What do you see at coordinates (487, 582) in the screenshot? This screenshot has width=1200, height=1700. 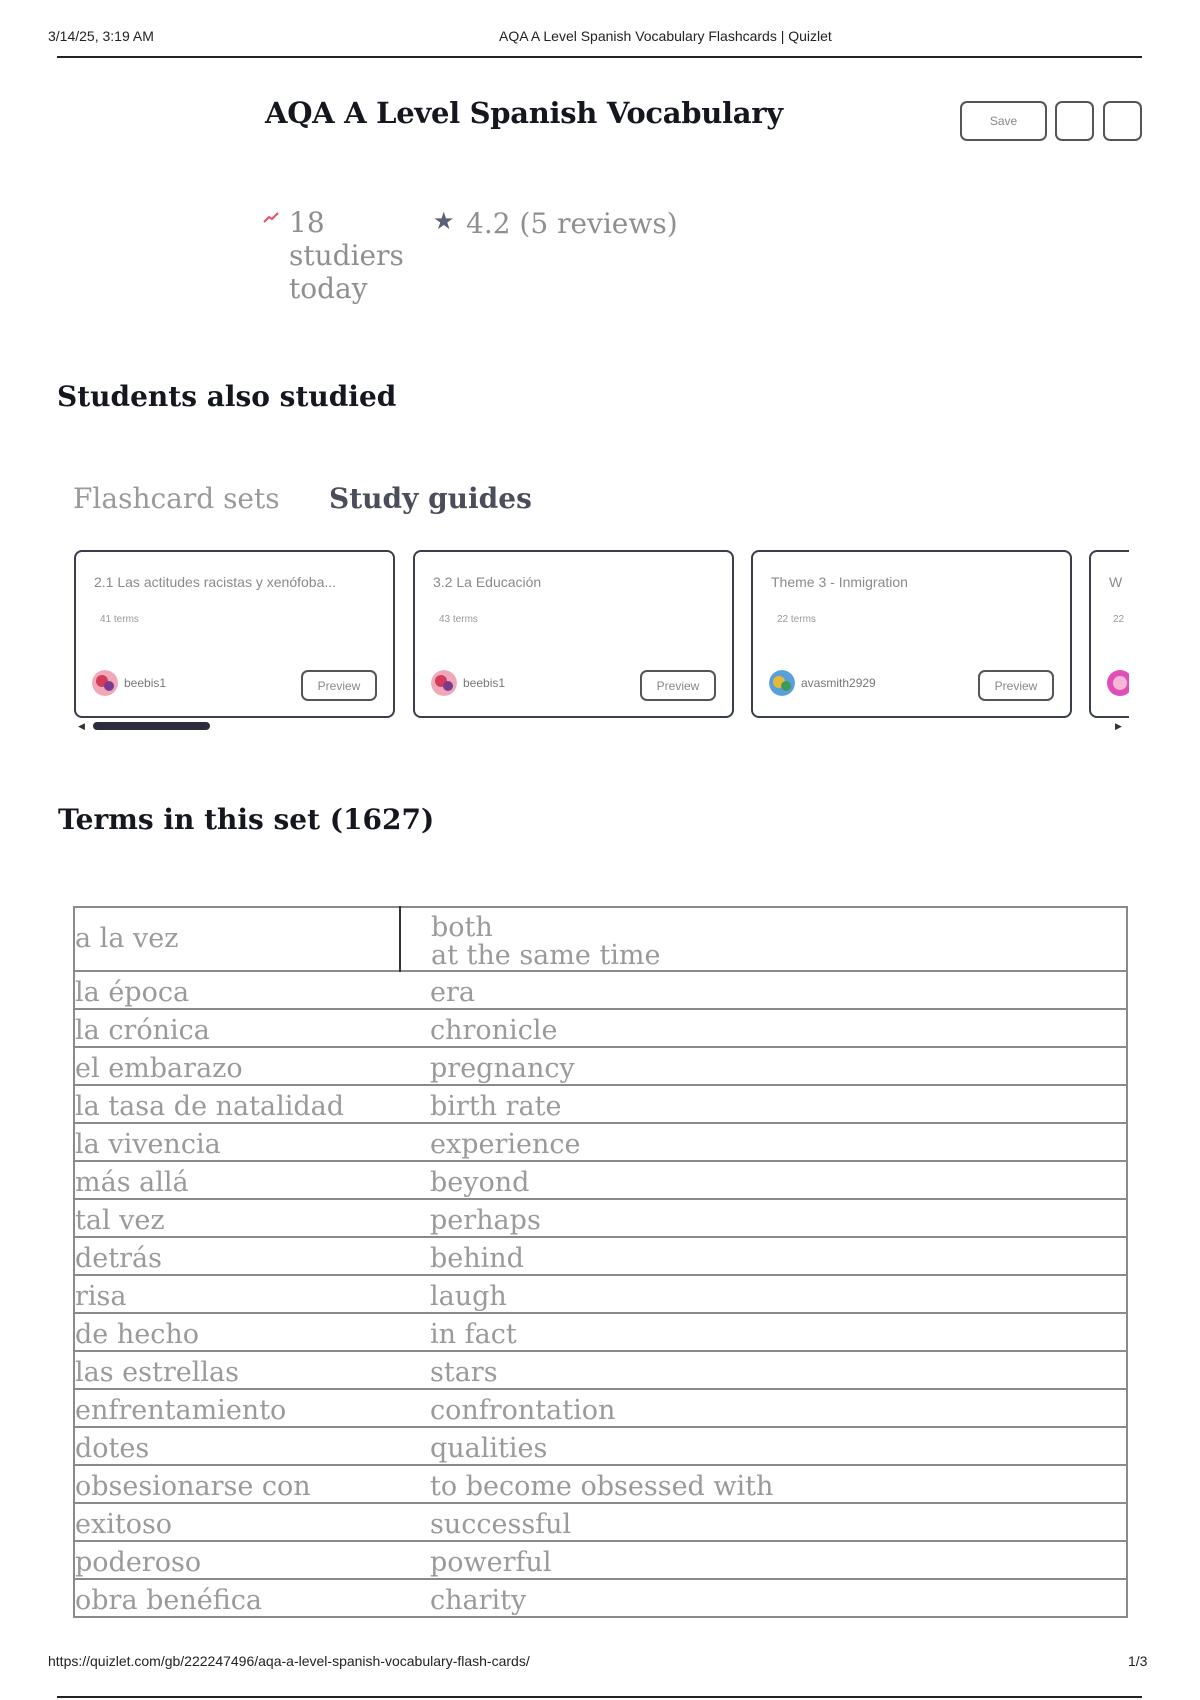 I see `card-title: 3.2 La Educación` at bounding box center [487, 582].